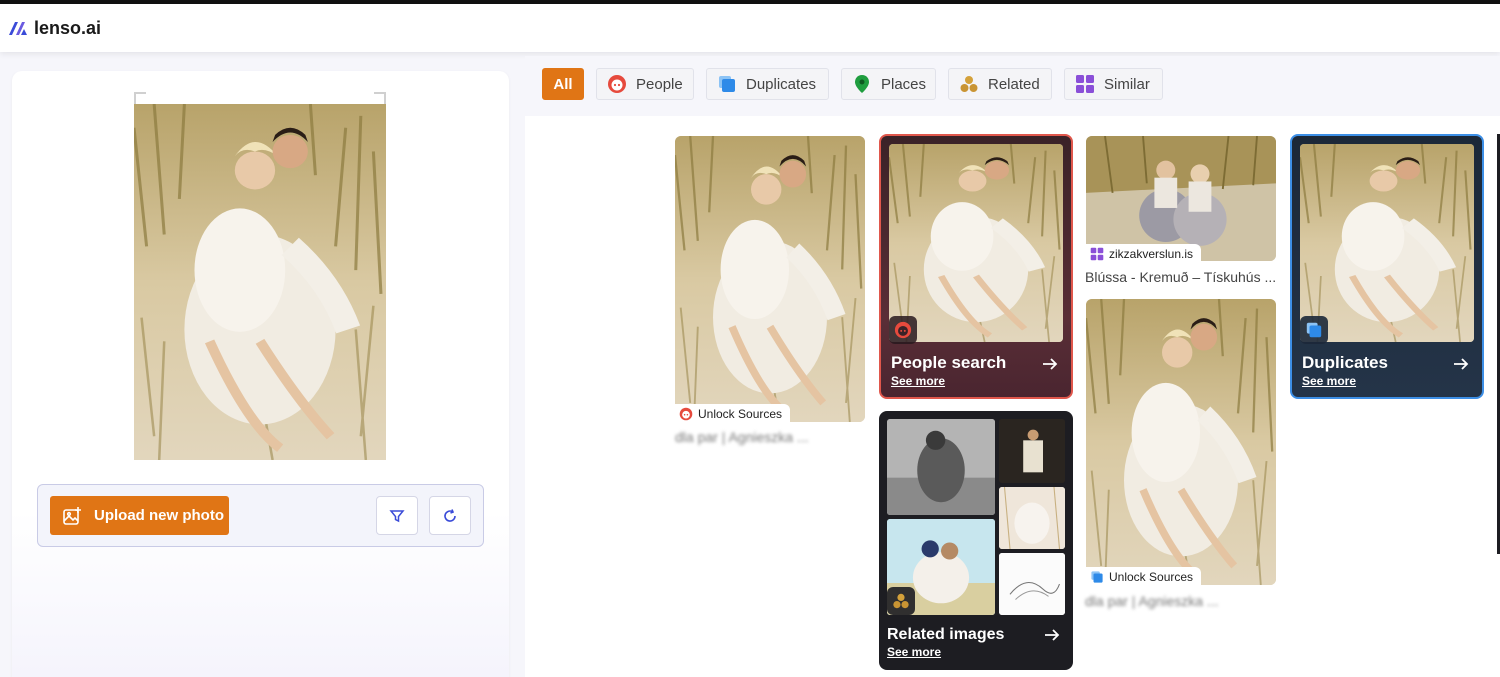 This screenshot has height=677, width=1500. What do you see at coordinates (260, 515) in the screenshot?
I see `upload-toolbar: Upload new photo` at bounding box center [260, 515].